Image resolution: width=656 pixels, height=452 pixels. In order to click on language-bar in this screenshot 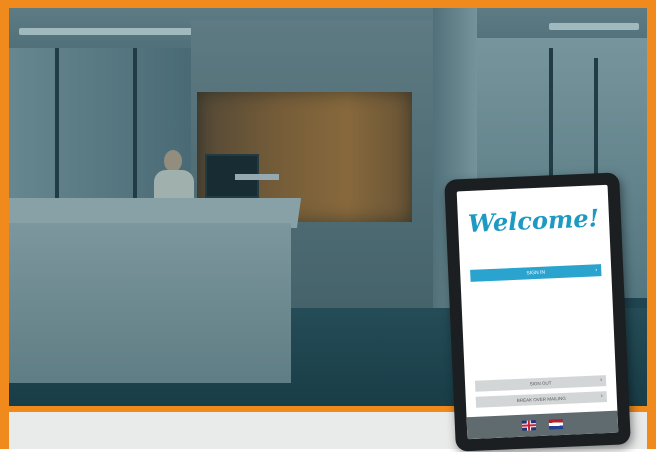, I will do `click(542, 425)`.